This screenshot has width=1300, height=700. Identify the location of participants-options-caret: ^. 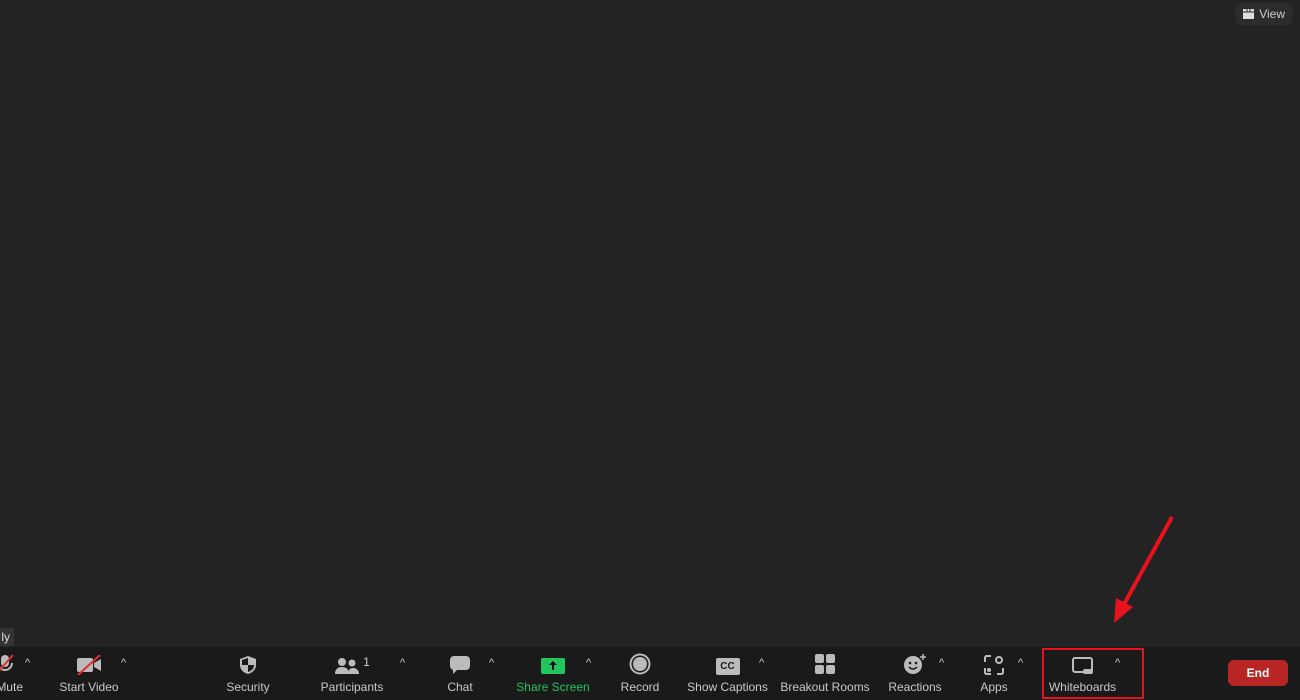
(402, 663).